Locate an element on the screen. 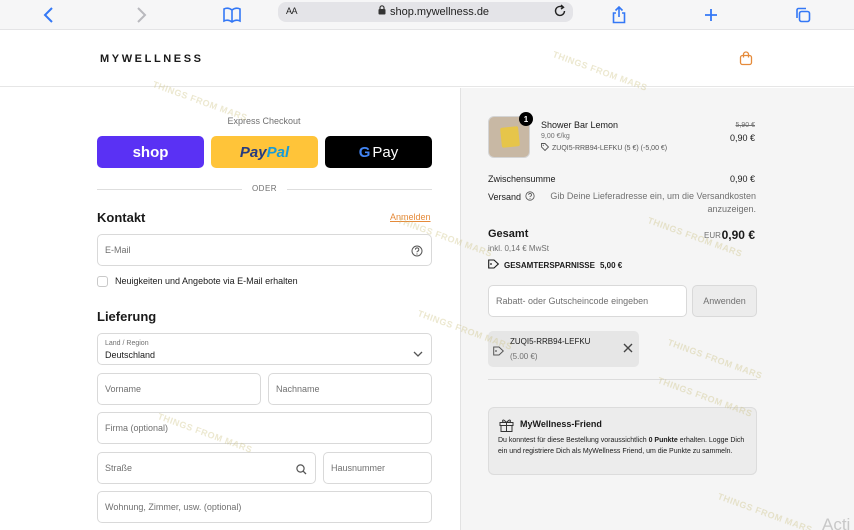 The width and height of the screenshot is (854, 530). shipping-row: Versand is located at coordinates (511, 197).